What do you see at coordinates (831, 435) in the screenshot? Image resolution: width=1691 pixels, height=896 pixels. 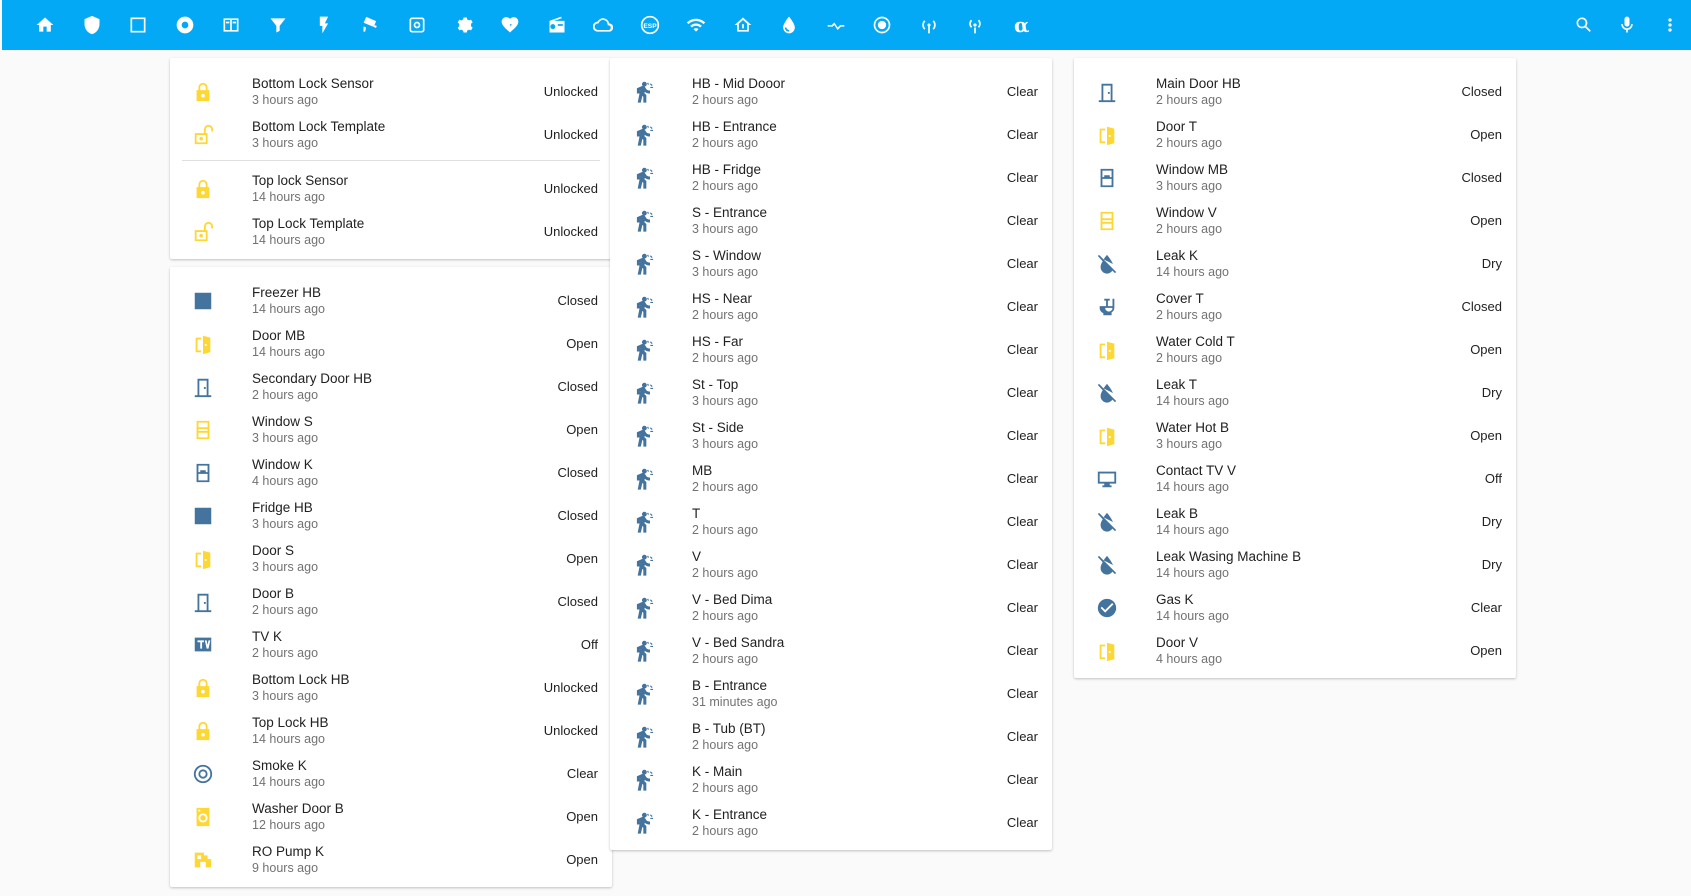 I see `entity-row: St - Side 3 hours ago Clear` at bounding box center [831, 435].